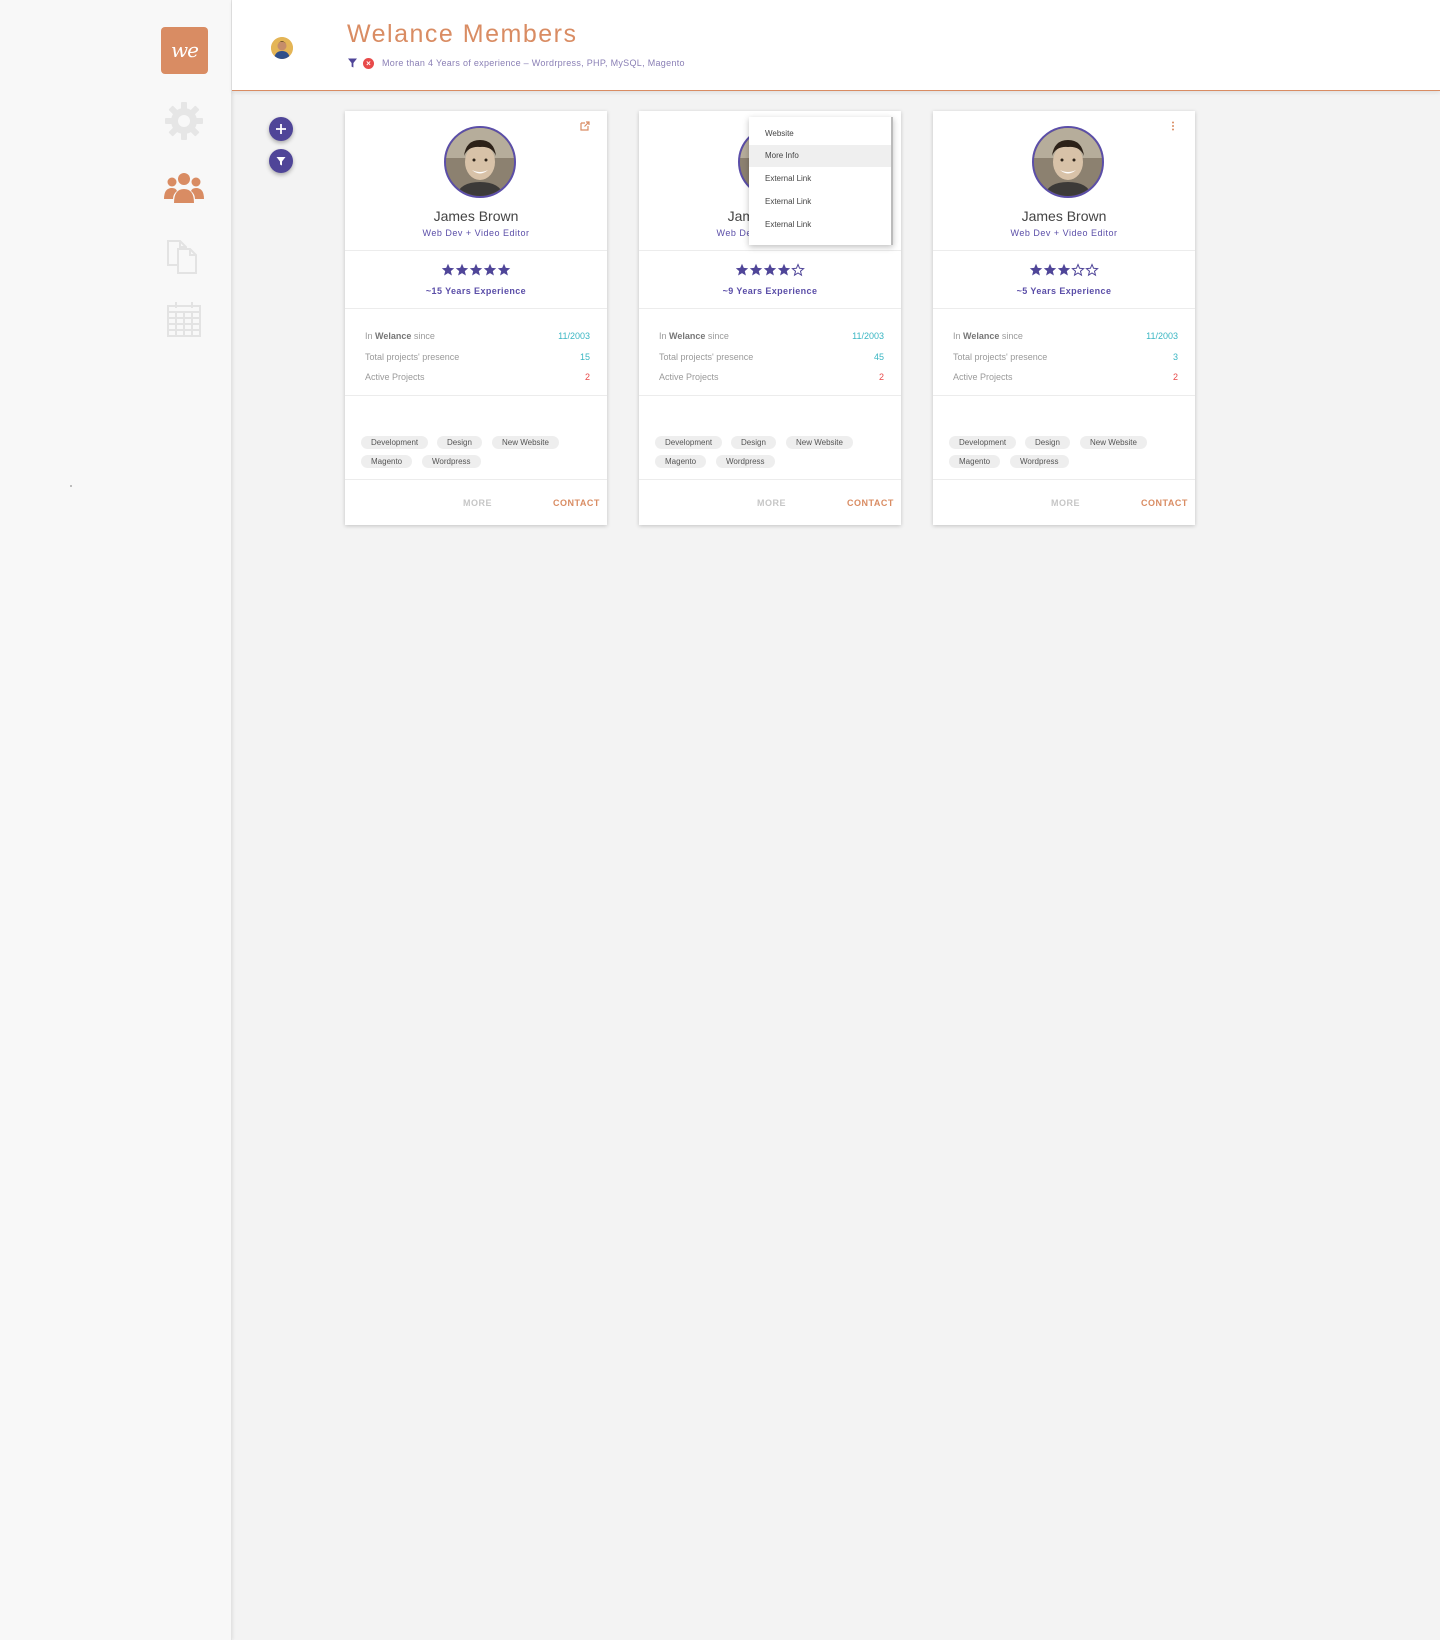 This screenshot has width=1440, height=1640. What do you see at coordinates (771, 359) in the screenshot?
I see `stat-projects: Total projects' presence 45` at bounding box center [771, 359].